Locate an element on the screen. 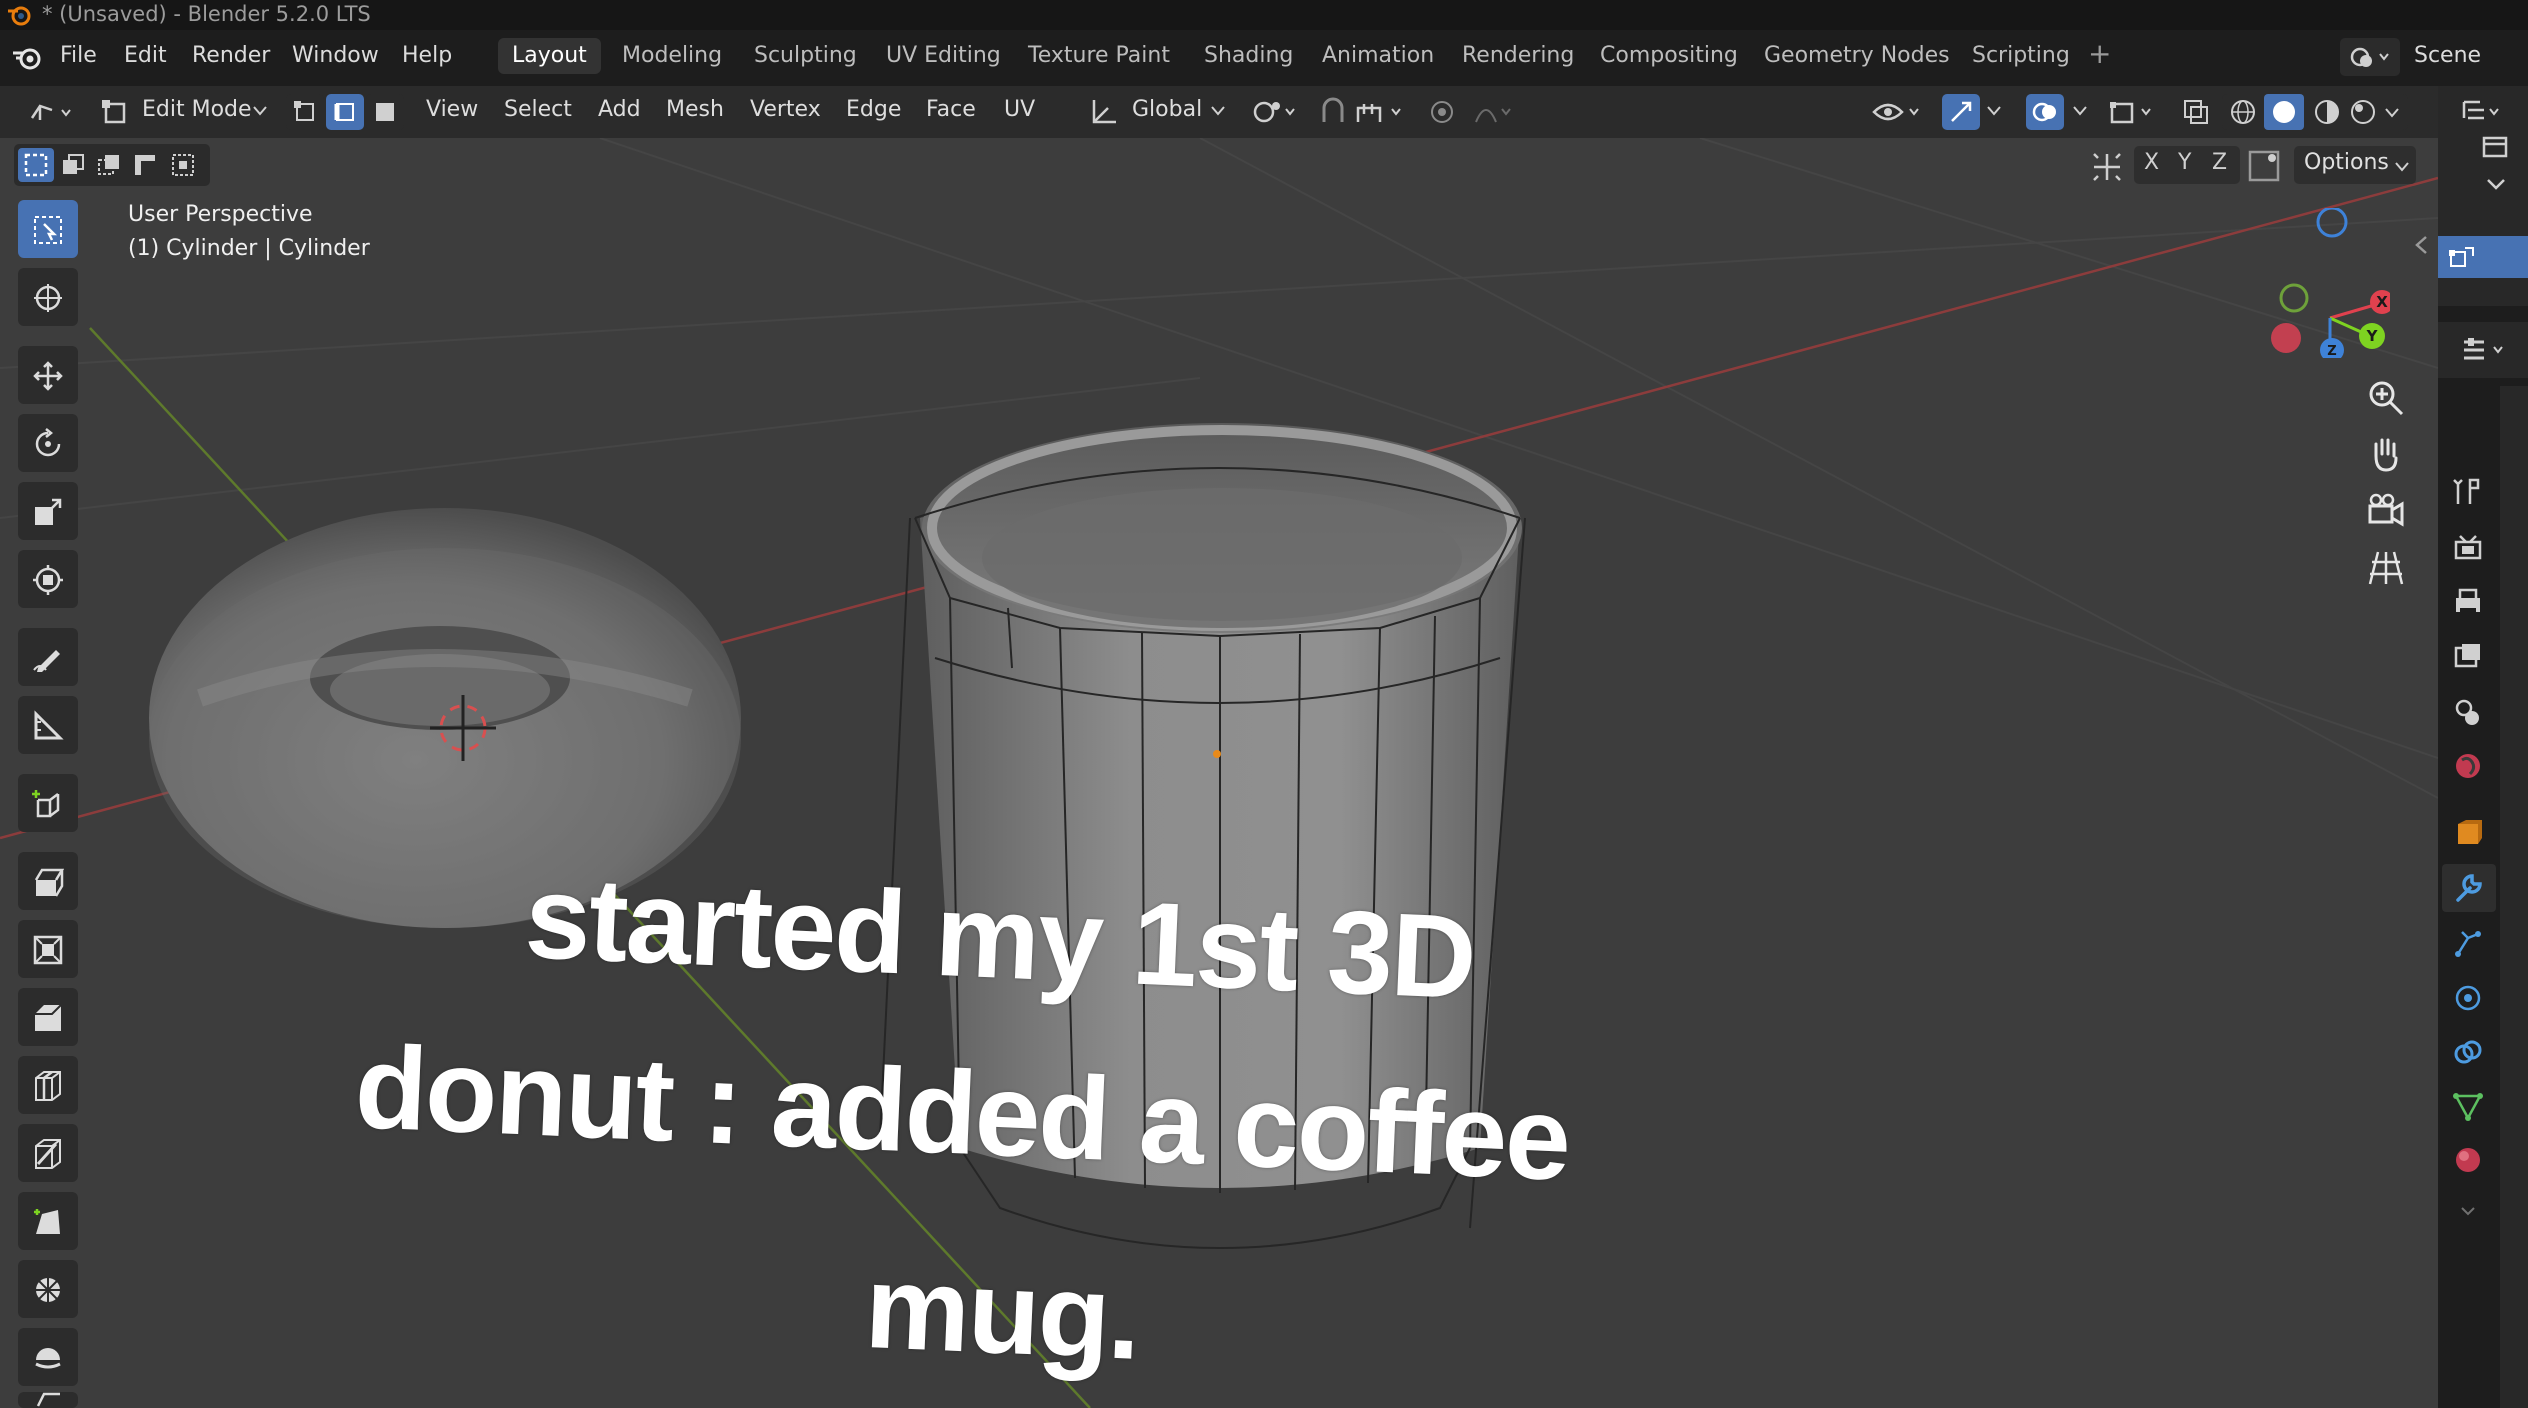  select-subtract-icon is located at coordinates (109, 165).